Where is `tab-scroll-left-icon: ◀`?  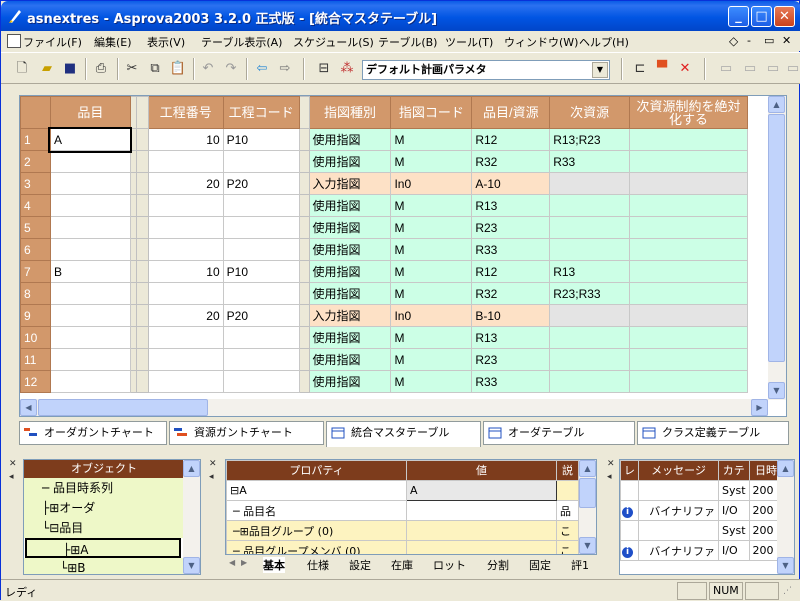
tab-scroll-left-icon: ◀ is located at coordinates (232, 562).